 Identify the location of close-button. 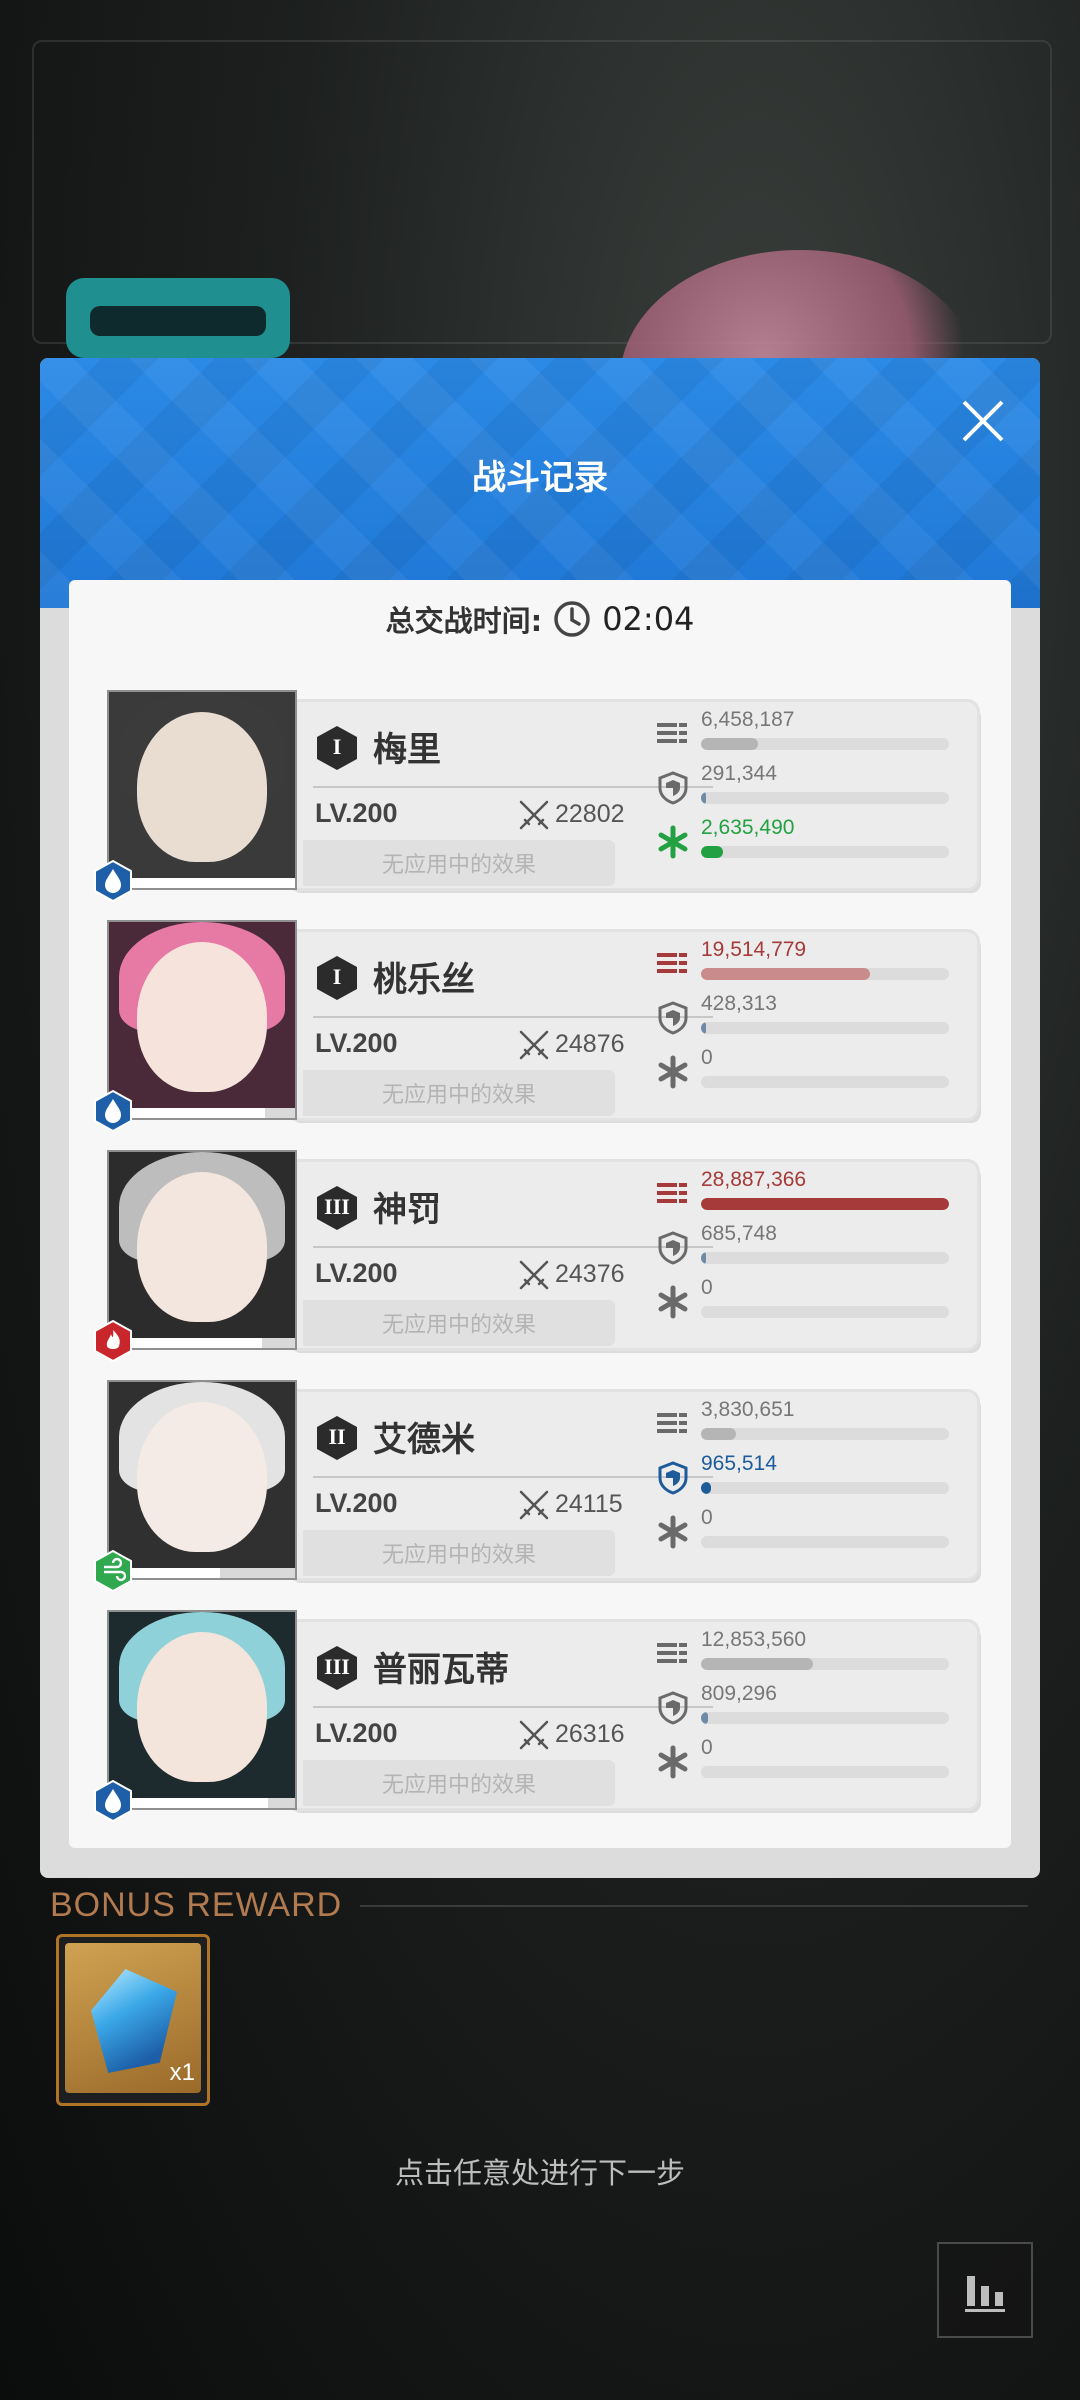
(983, 421).